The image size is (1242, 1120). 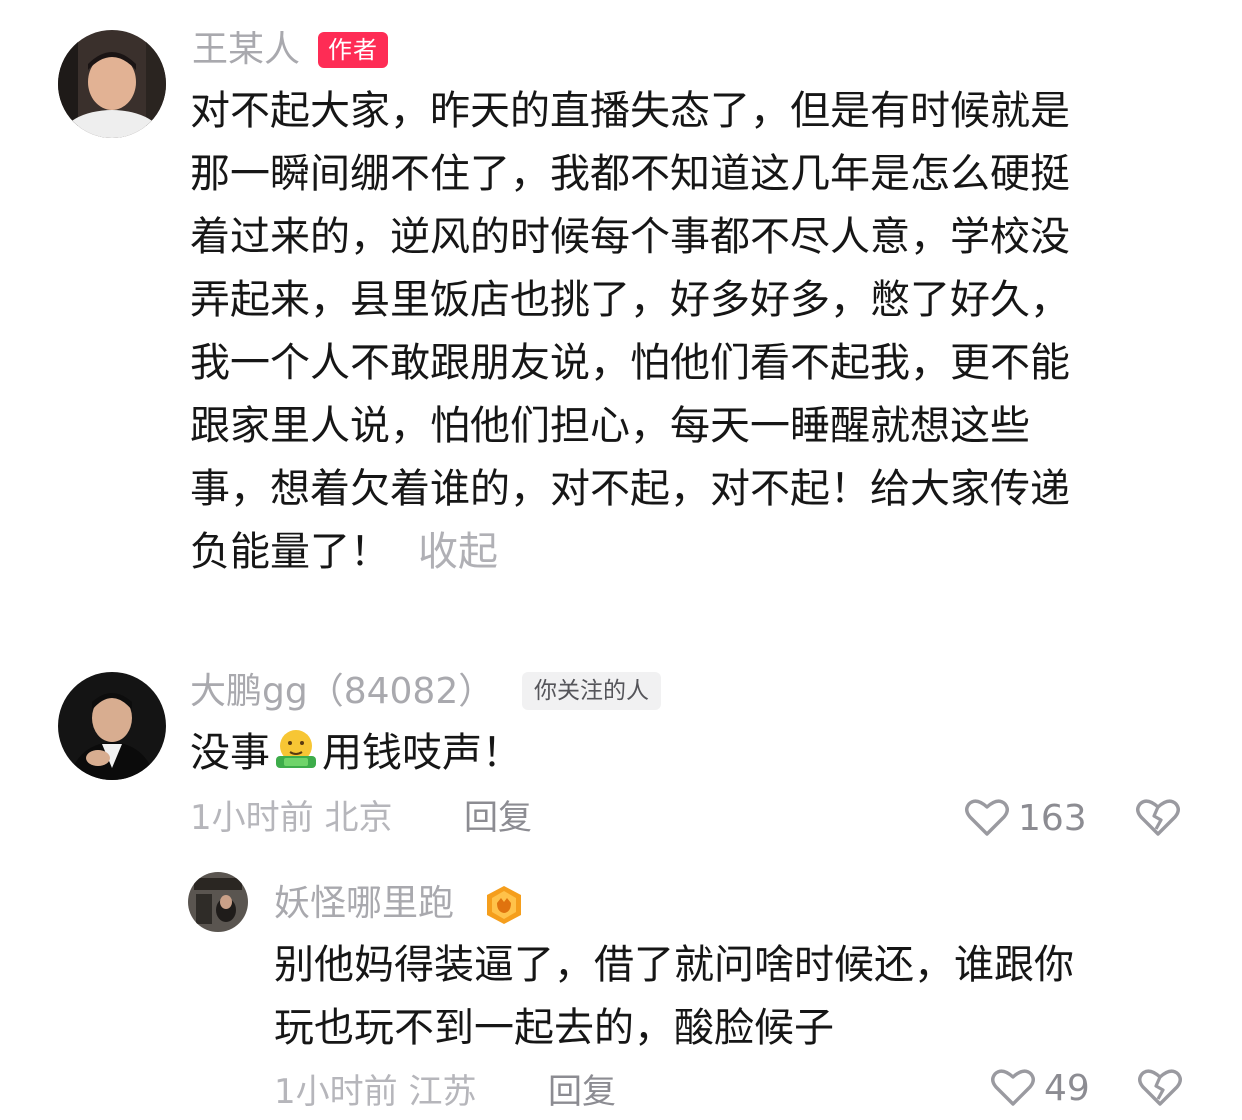 I want to click on commenter-avatar, so click(x=112, y=726).